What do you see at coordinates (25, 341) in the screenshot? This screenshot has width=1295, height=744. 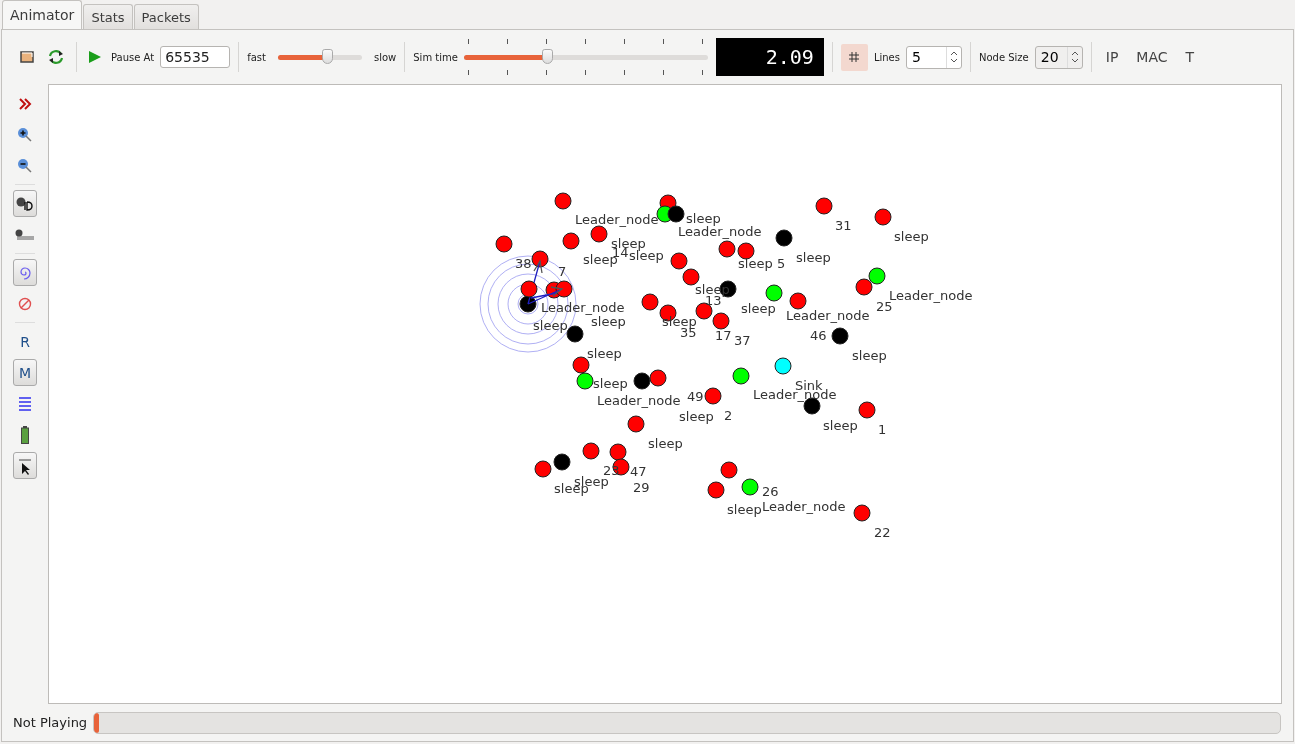 I see `toggle-button: R` at bounding box center [25, 341].